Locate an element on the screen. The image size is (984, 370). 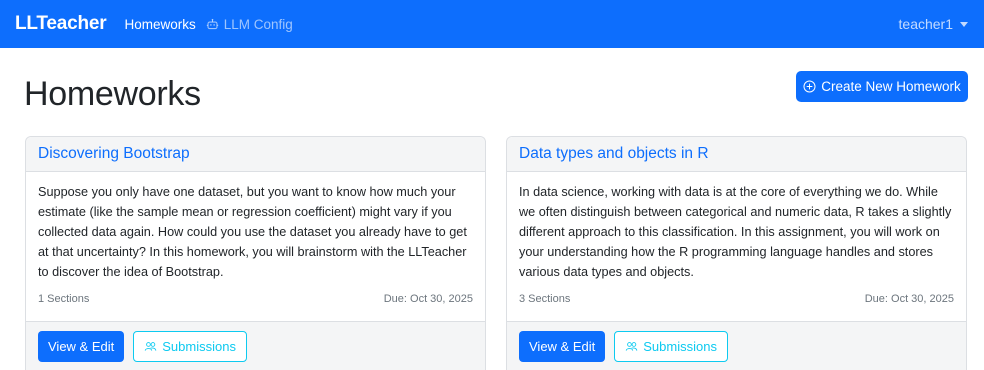
card-header: Discovering Bootstrap is located at coordinates (255, 154).